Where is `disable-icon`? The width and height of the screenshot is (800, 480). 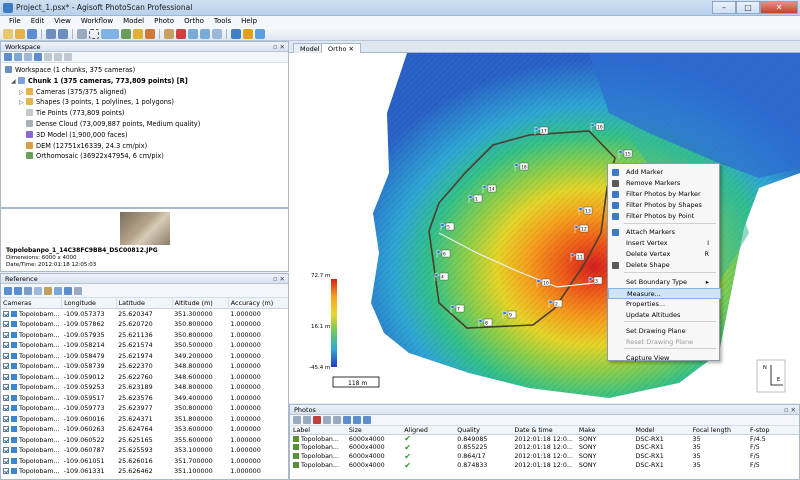
disable-icon is located at coordinates (58, 57).